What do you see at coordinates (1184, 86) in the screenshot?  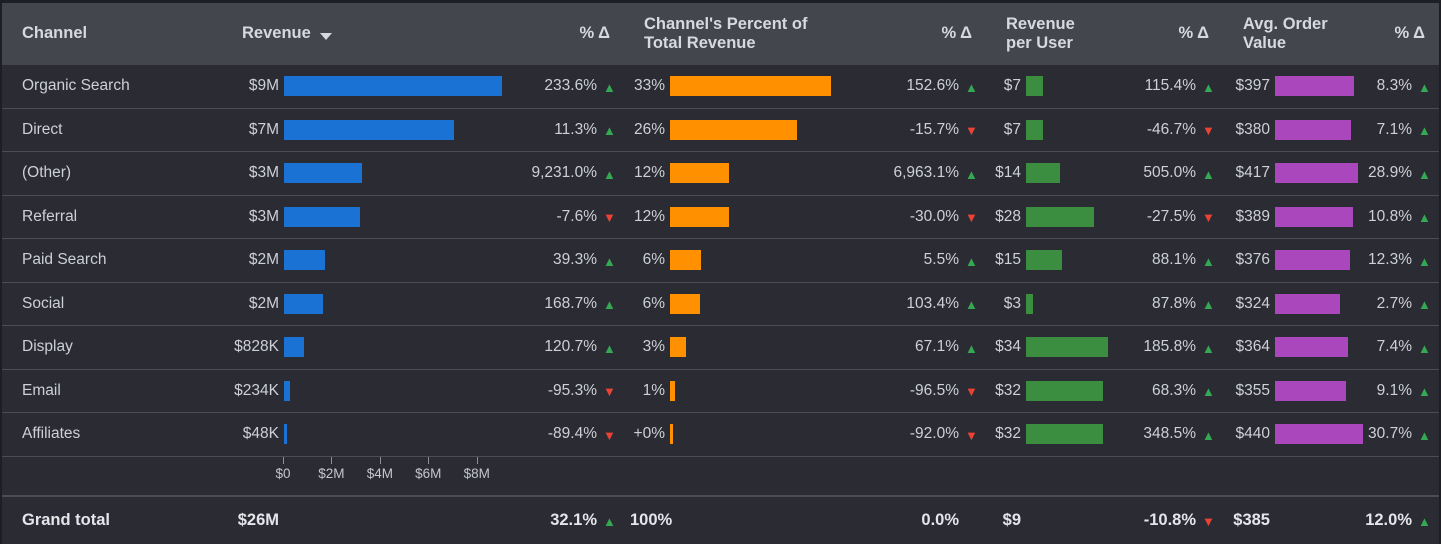 I see `rpu-delta: 115.4% ▲` at bounding box center [1184, 86].